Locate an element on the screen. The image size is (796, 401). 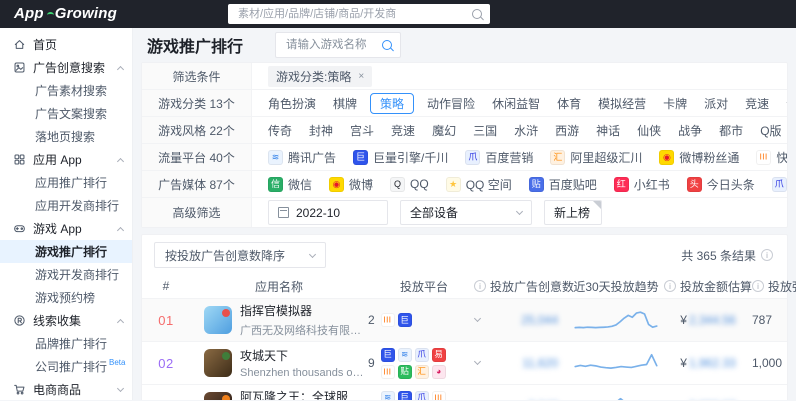
sidebar-group: 游戏 App is located at coordinates (66, 228).